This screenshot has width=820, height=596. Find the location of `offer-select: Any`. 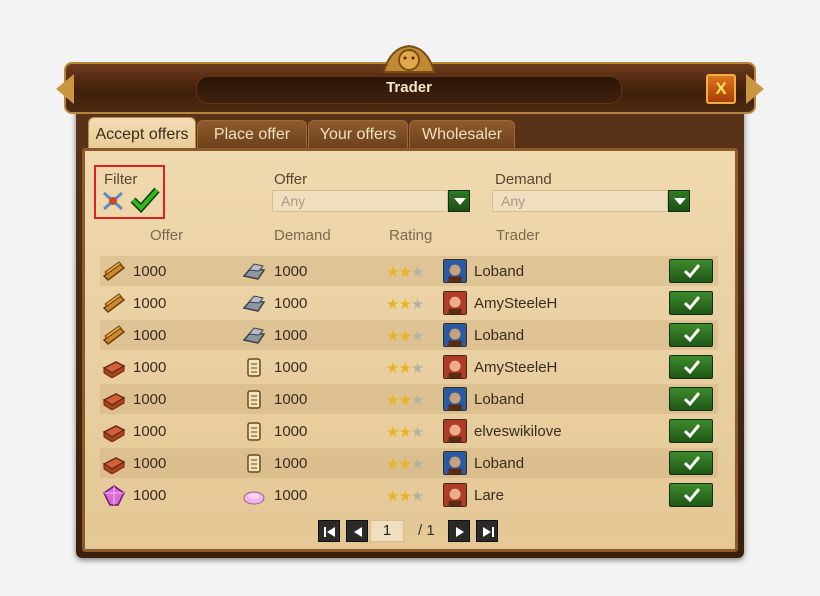

offer-select: Any is located at coordinates (360, 201).